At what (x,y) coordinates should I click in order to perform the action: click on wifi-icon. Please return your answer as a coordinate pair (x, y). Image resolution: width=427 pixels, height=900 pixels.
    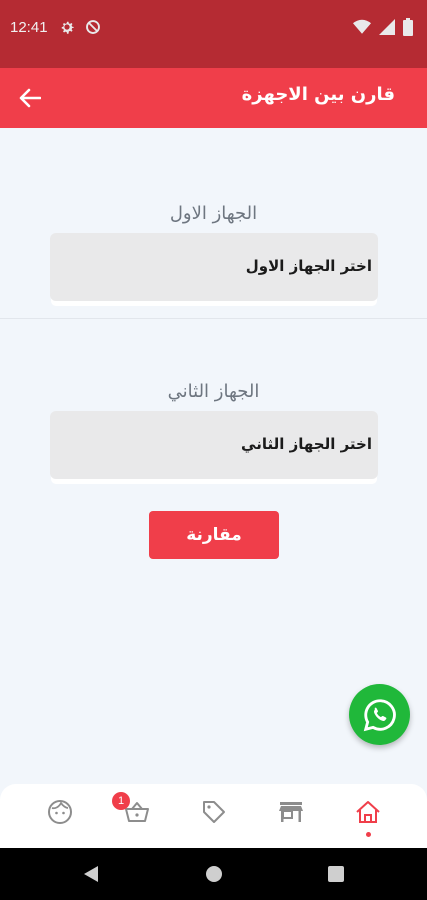
    Looking at the image, I should click on (362, 26).